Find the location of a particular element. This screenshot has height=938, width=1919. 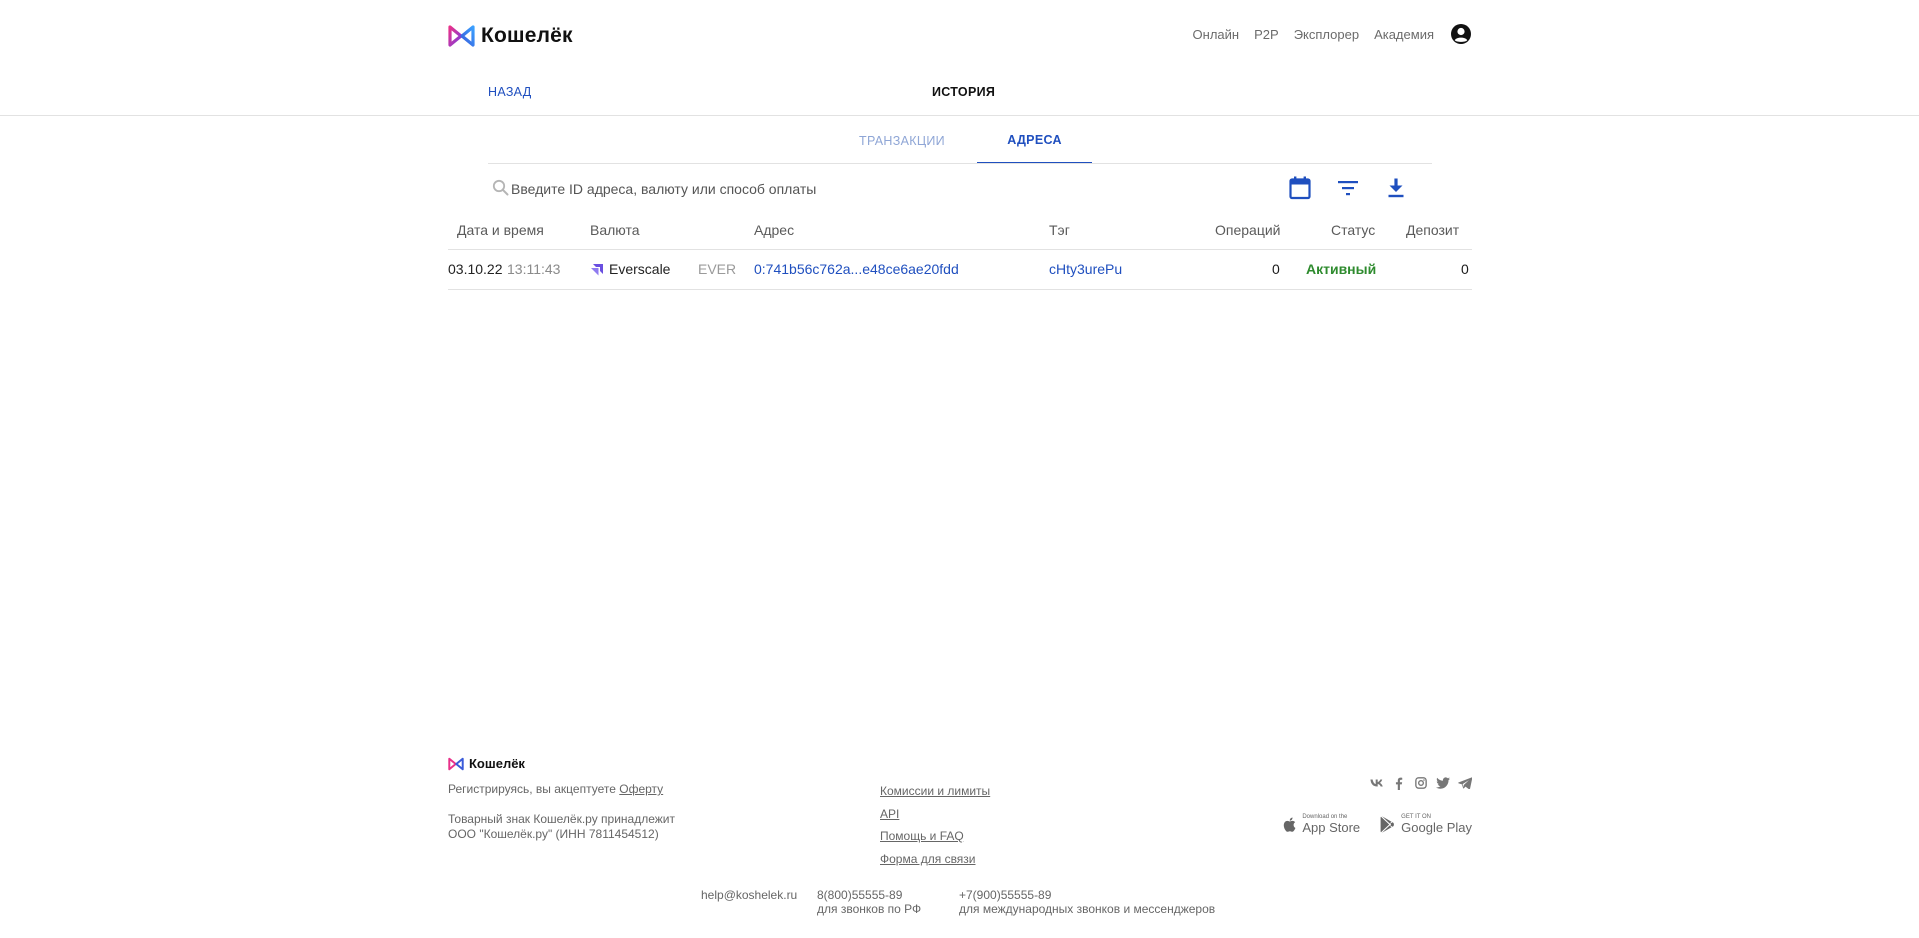

contact-phone-ru: 8(800)55555-89 для звонков по РФ is located at coordinates (869, 902).